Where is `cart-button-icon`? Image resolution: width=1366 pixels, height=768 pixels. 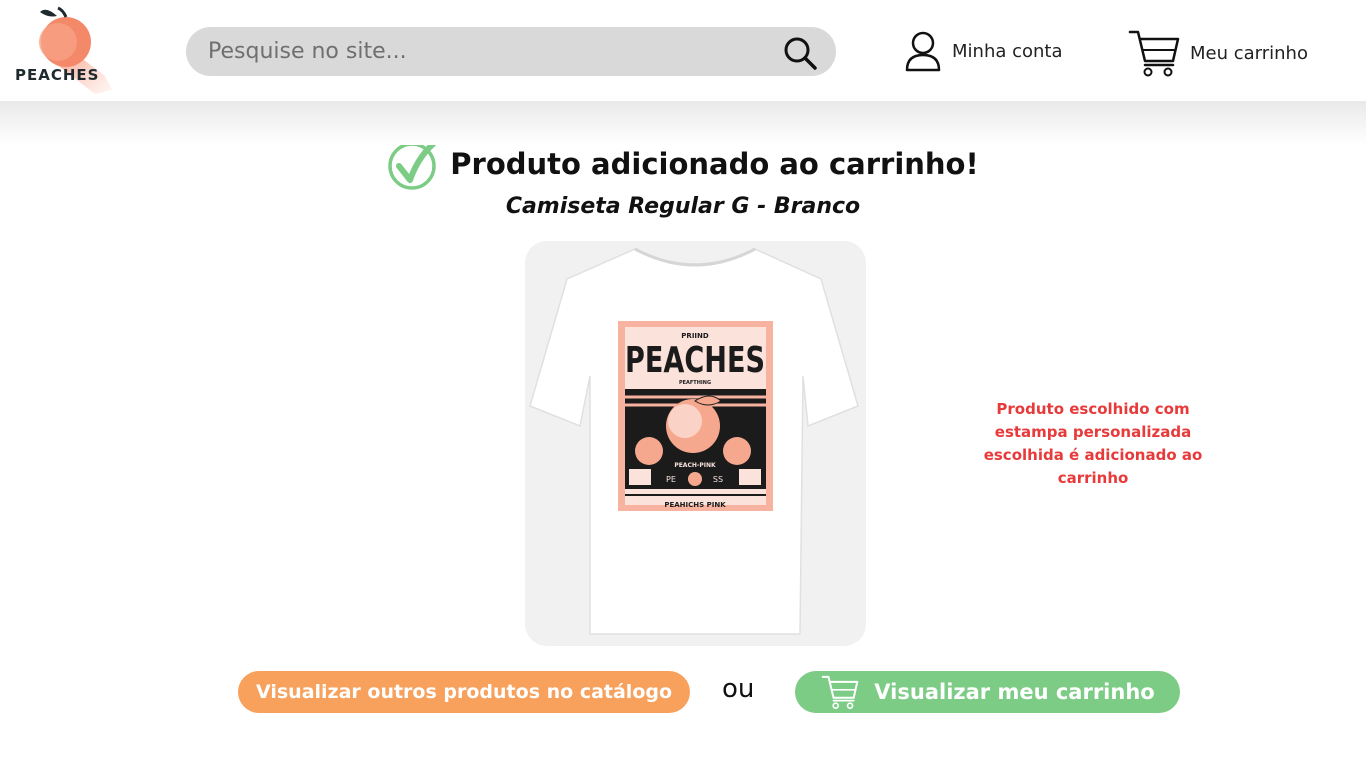 cart-button-icon is located at coordinates (840, 692).